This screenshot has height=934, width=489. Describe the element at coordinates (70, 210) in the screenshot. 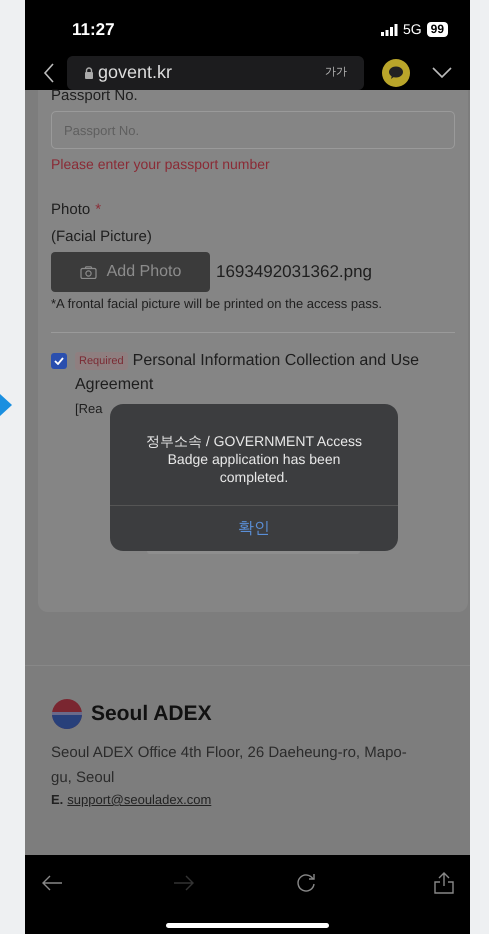

I see `field-label: Photo` at that location.